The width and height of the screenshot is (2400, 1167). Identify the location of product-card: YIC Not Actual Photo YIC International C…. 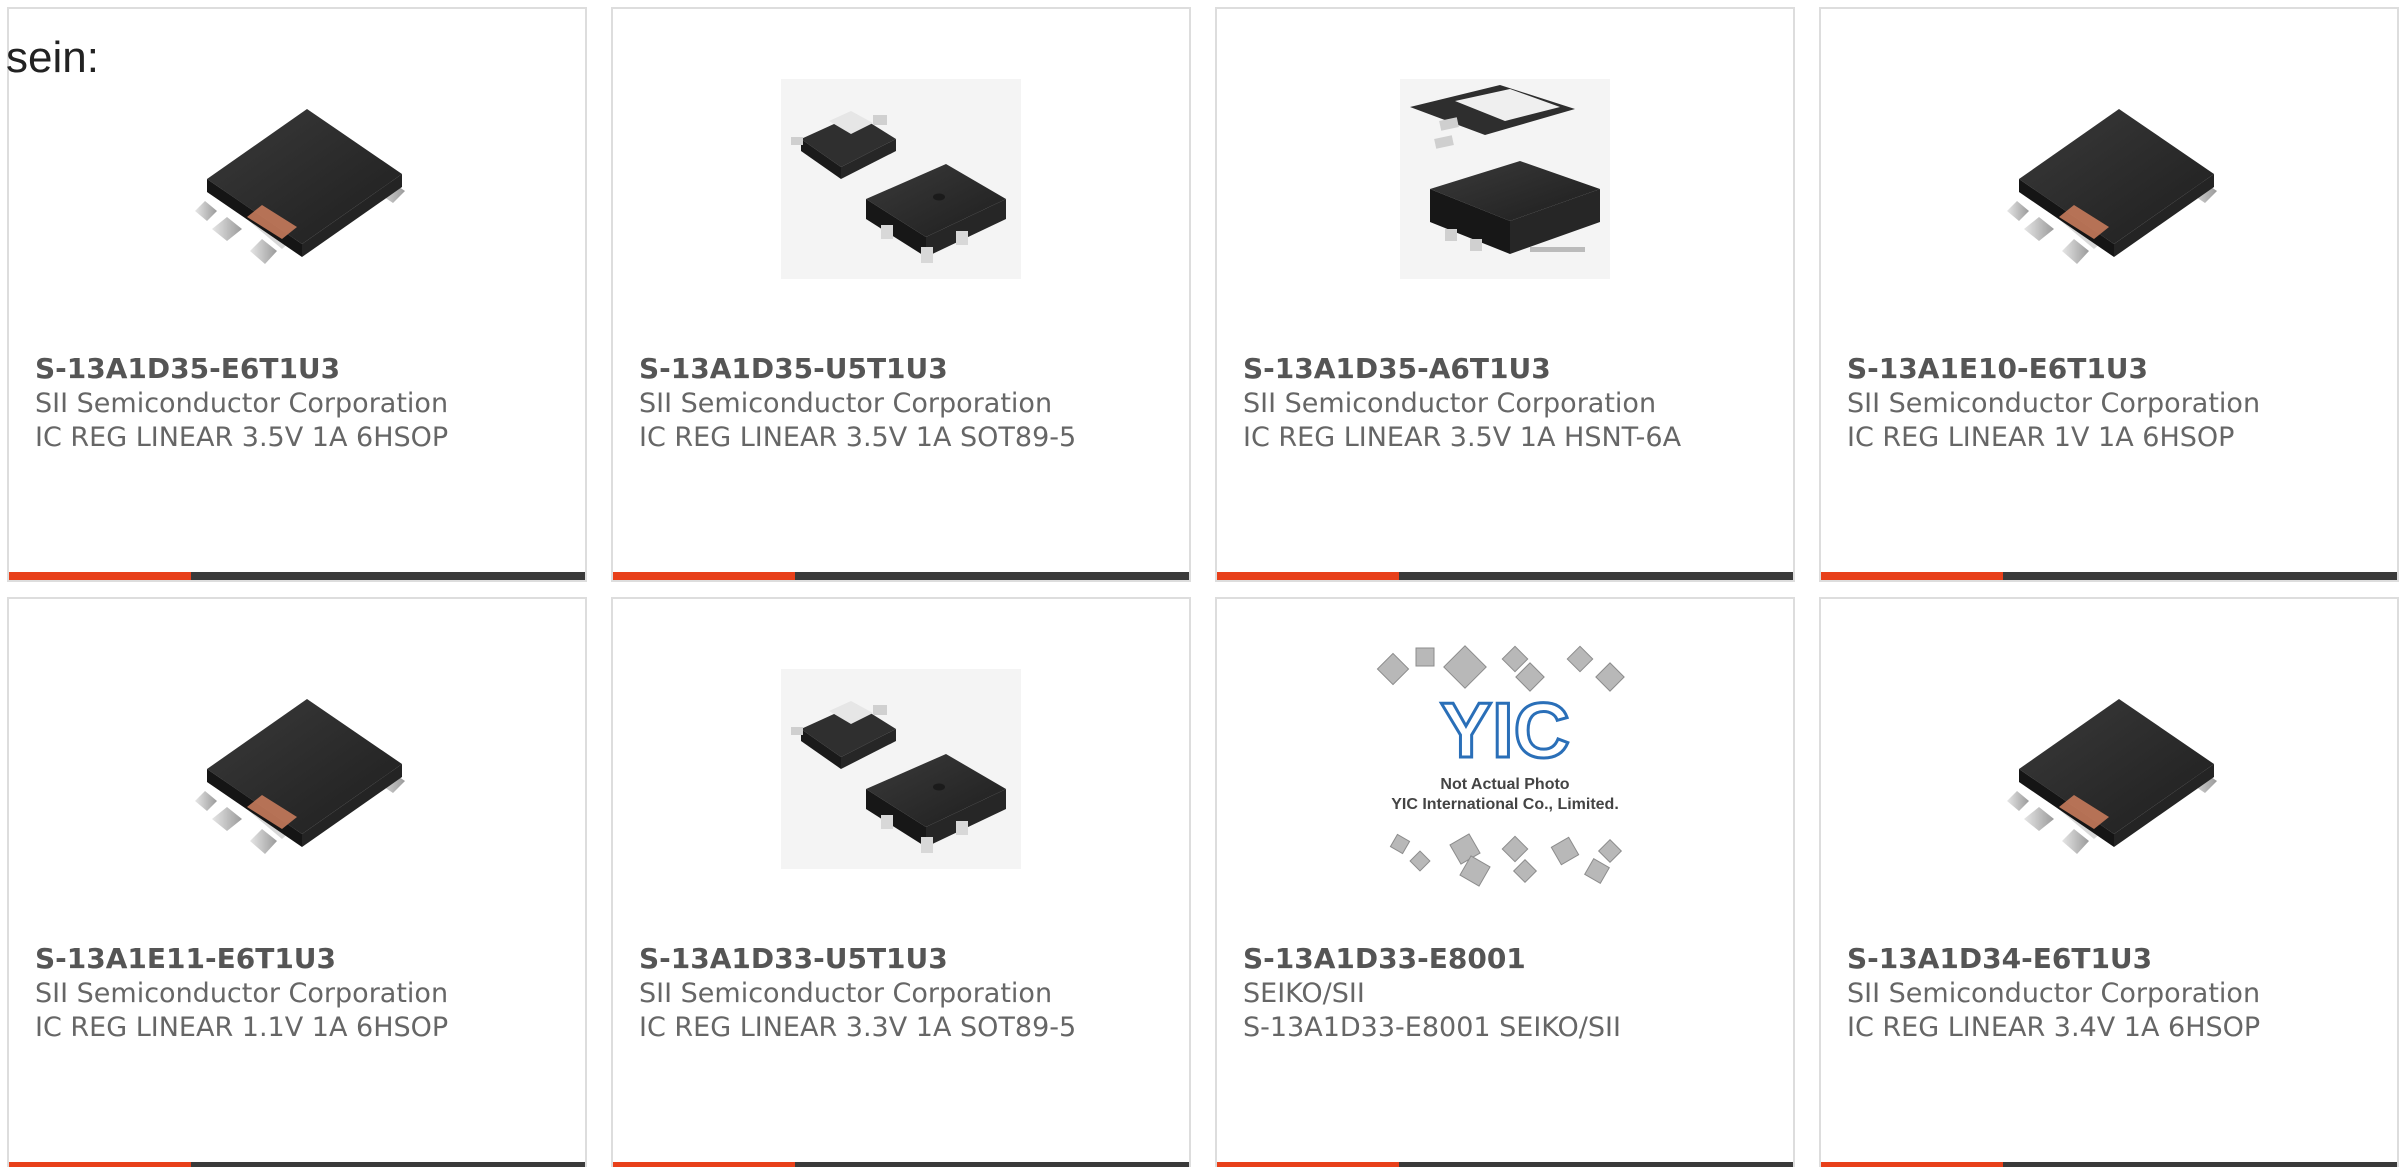
(1505, 882).